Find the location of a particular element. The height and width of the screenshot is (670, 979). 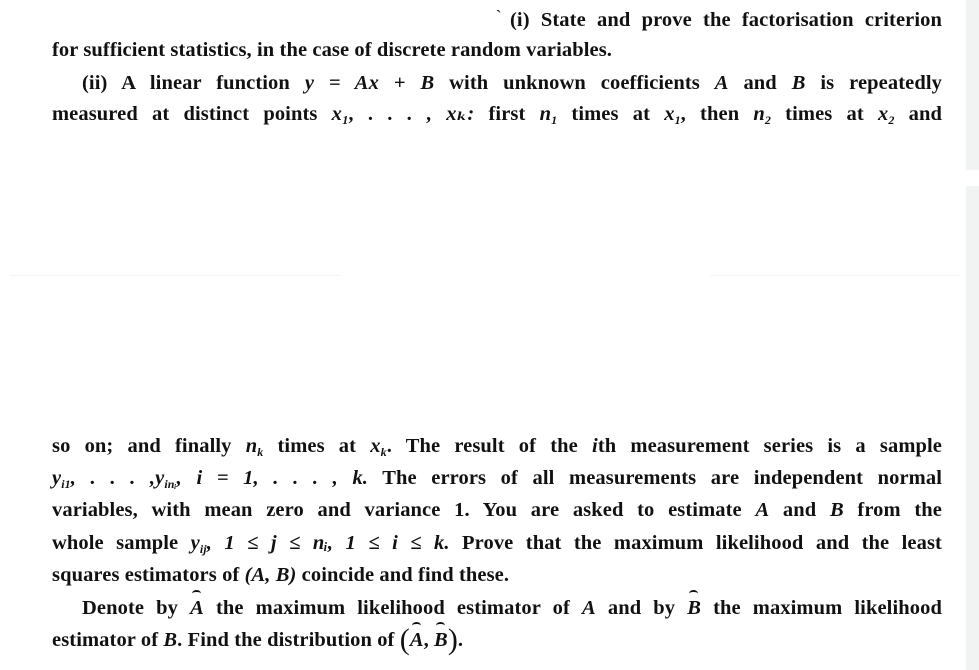

text: from the is located at coordinates (900, 510).